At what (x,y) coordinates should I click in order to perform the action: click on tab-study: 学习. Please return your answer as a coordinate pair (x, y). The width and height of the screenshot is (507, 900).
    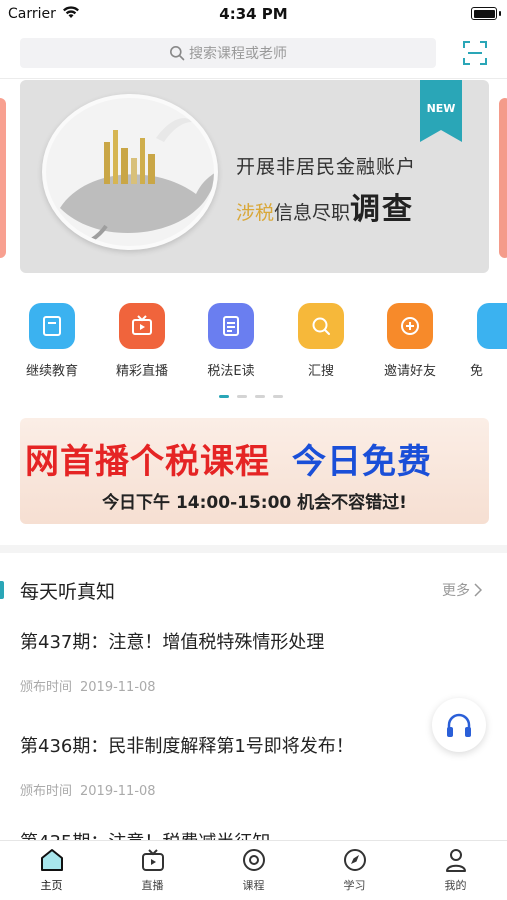
    Looking at the image, I should click on (354, 870).